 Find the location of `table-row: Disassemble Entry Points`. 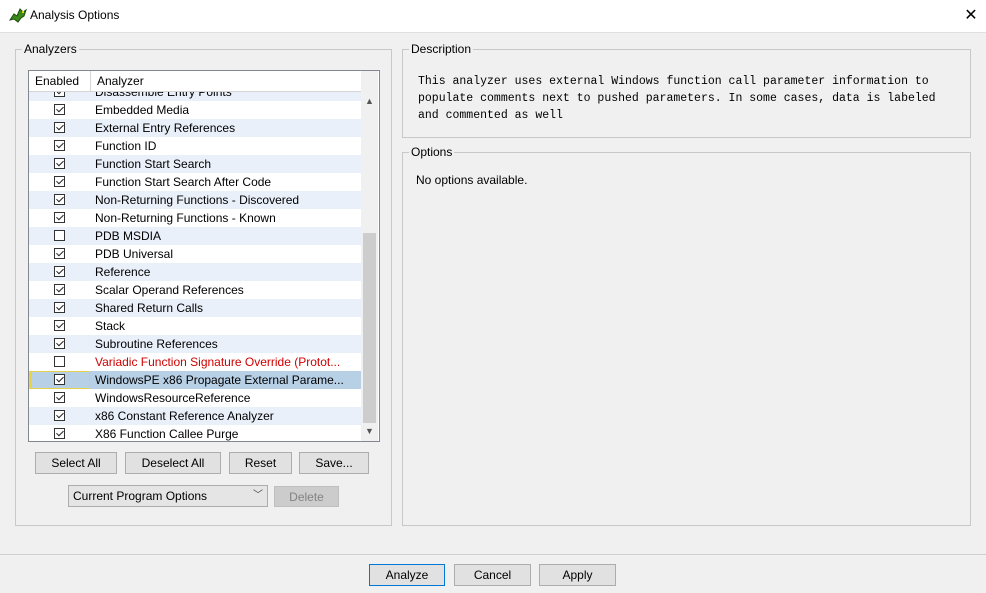

table-row: Disassemble Entry Points is located at coordinates (195, 96).